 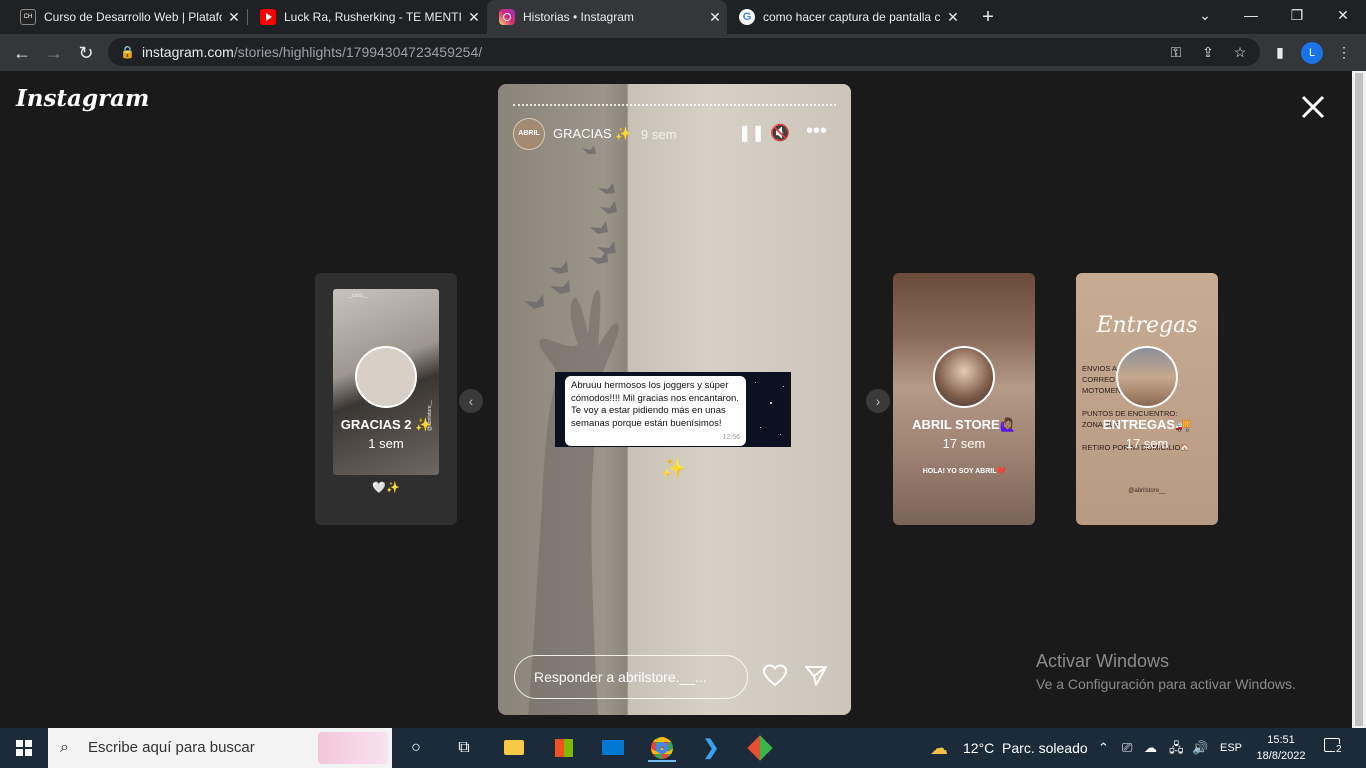 I want to click on close-icon, so click(x=1313, y=107).